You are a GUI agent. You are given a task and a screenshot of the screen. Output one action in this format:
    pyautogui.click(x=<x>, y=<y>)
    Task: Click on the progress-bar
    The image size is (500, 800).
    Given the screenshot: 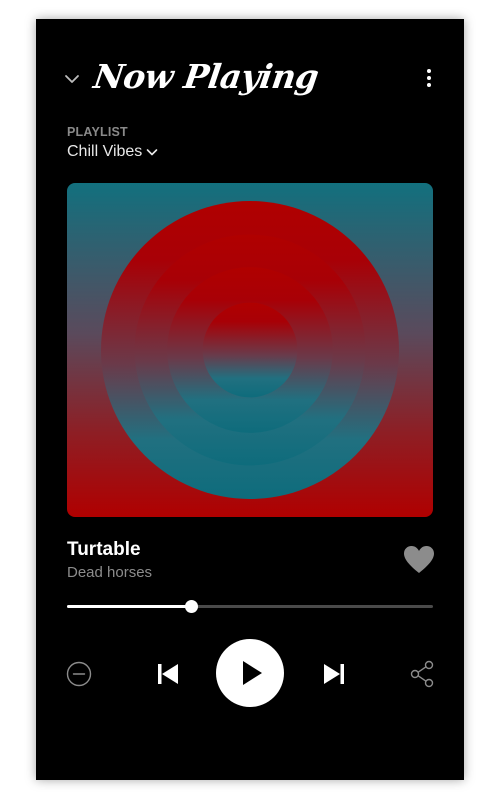 What is the action you would take?
    pyautogui.click(x=250, y=606)
    